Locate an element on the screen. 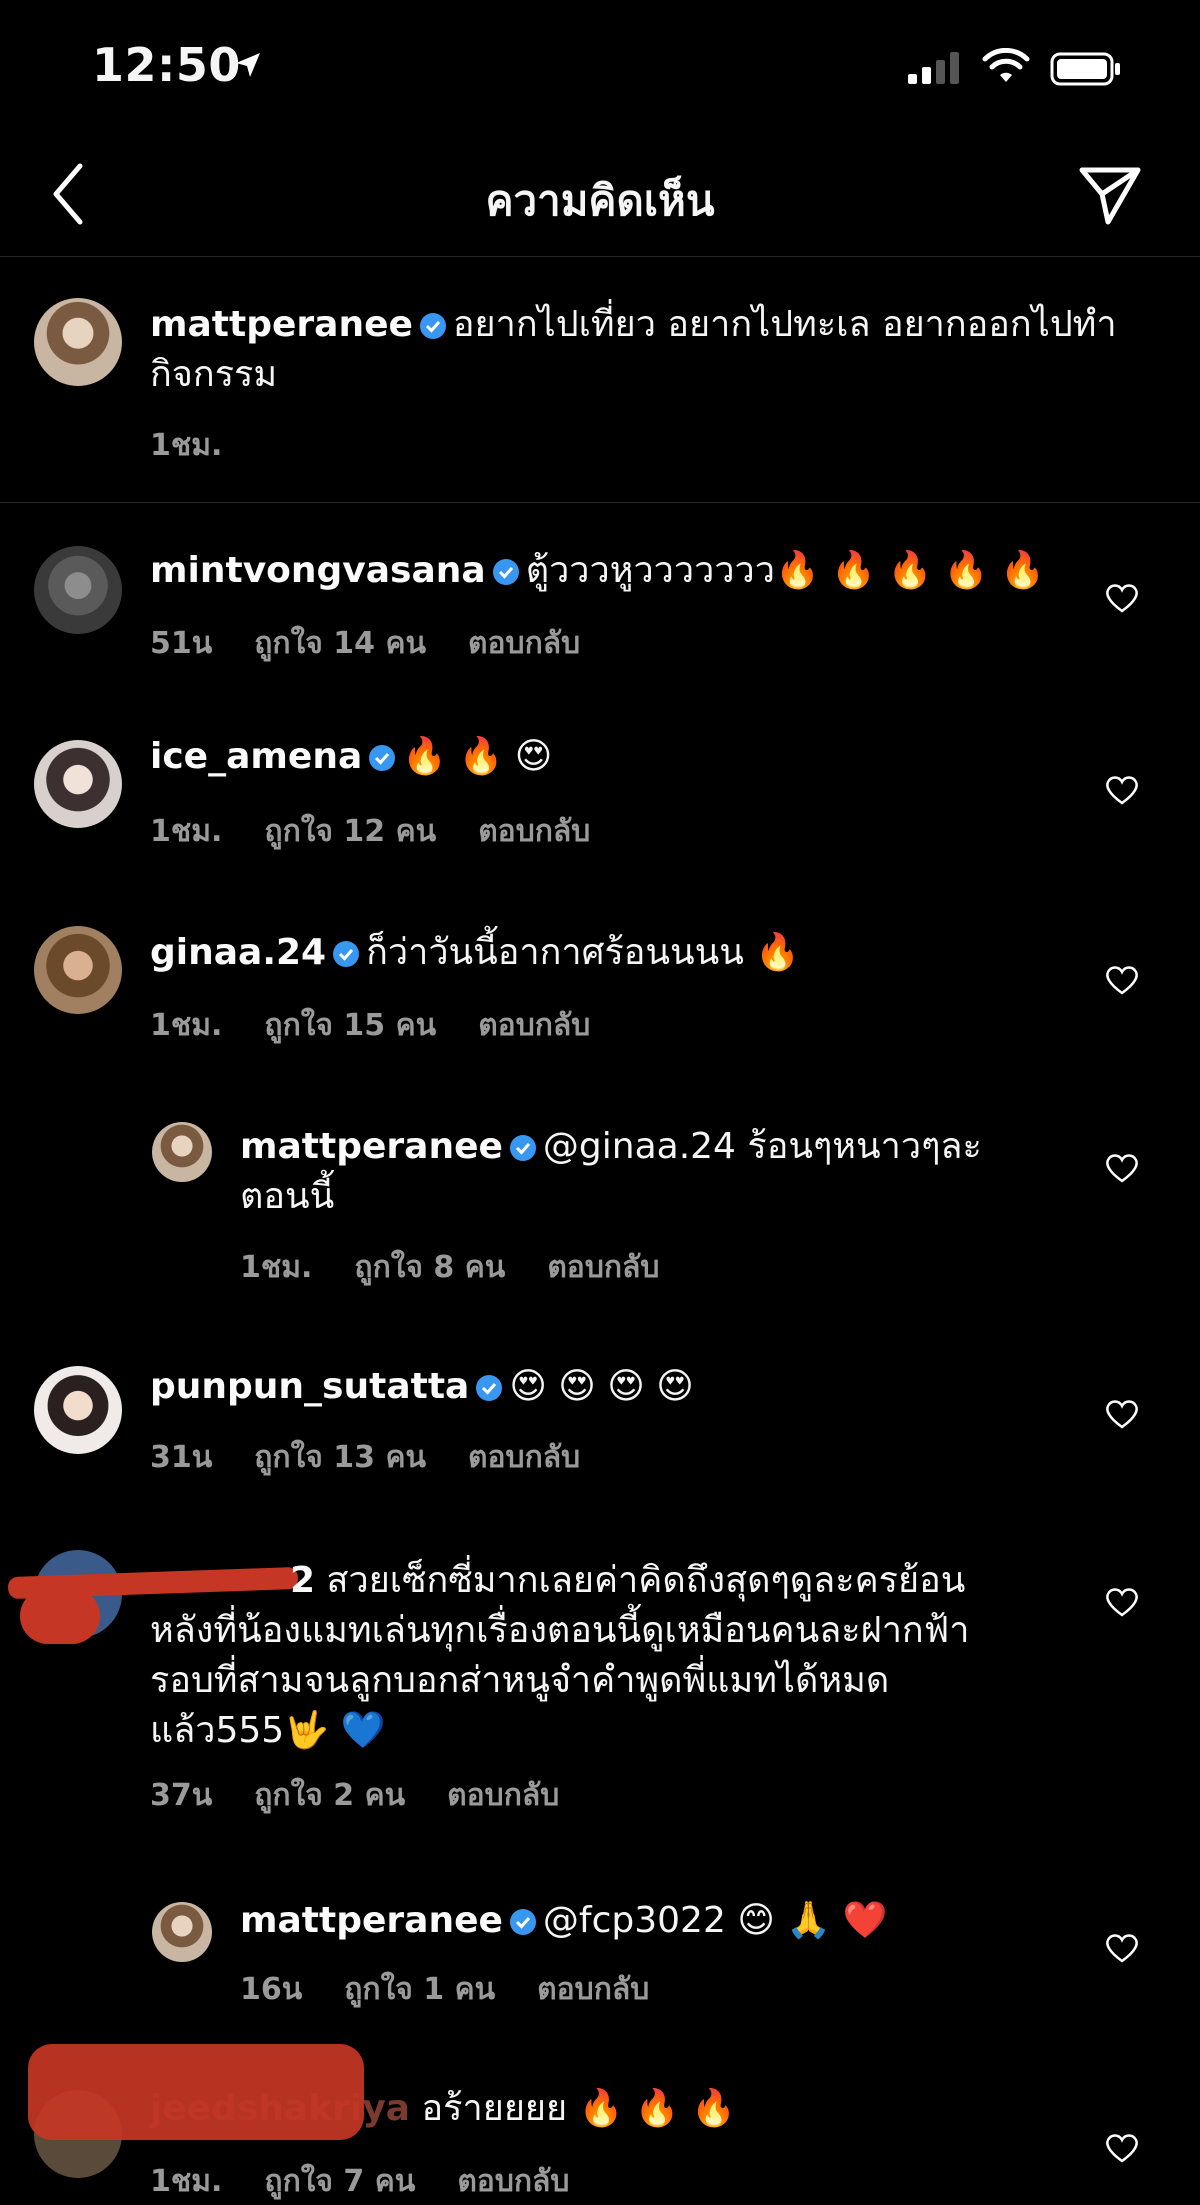 The image size is (1200, 2205). likes-count: ถูกใจ 7 คน is located at coordinates (339, 2181).